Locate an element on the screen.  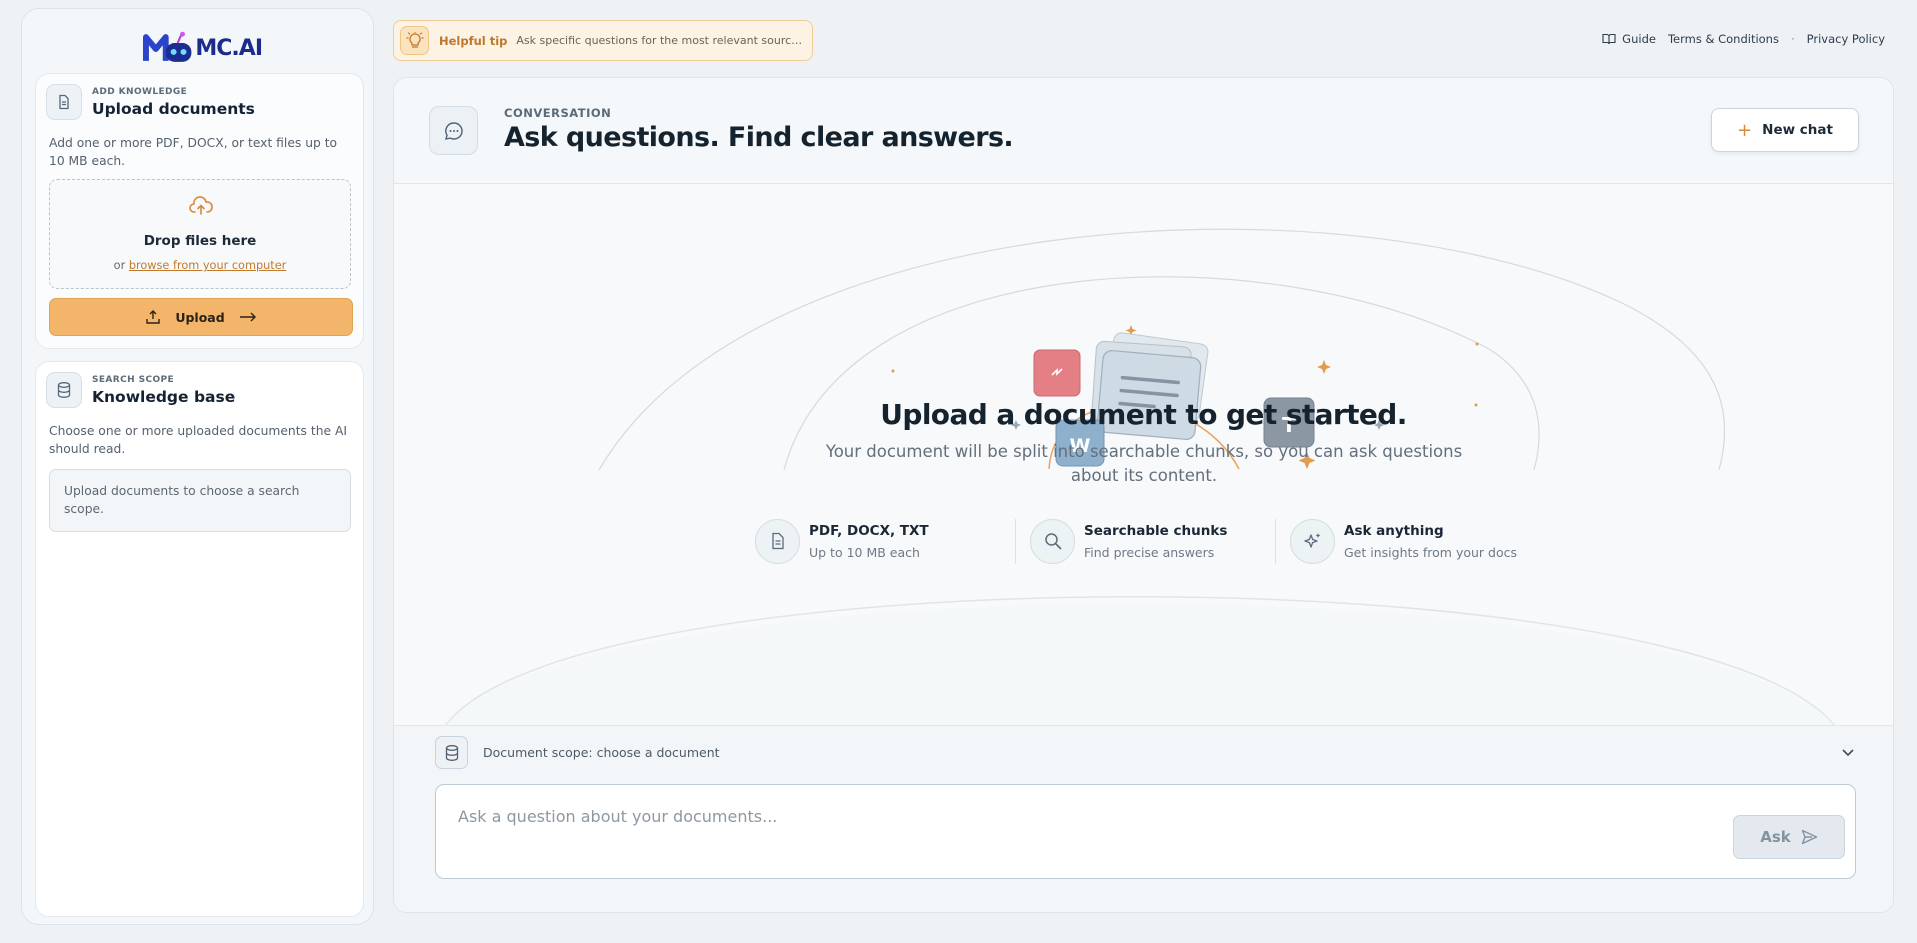
document-icon is located at coordinates (64, 102).